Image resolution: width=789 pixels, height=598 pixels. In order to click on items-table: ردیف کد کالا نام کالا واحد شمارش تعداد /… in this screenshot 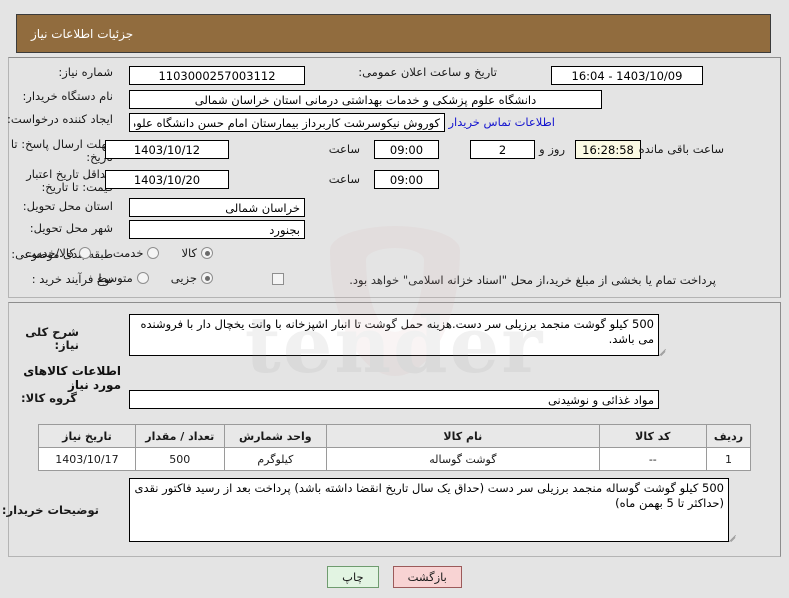, I will do `click(394, 447)`.